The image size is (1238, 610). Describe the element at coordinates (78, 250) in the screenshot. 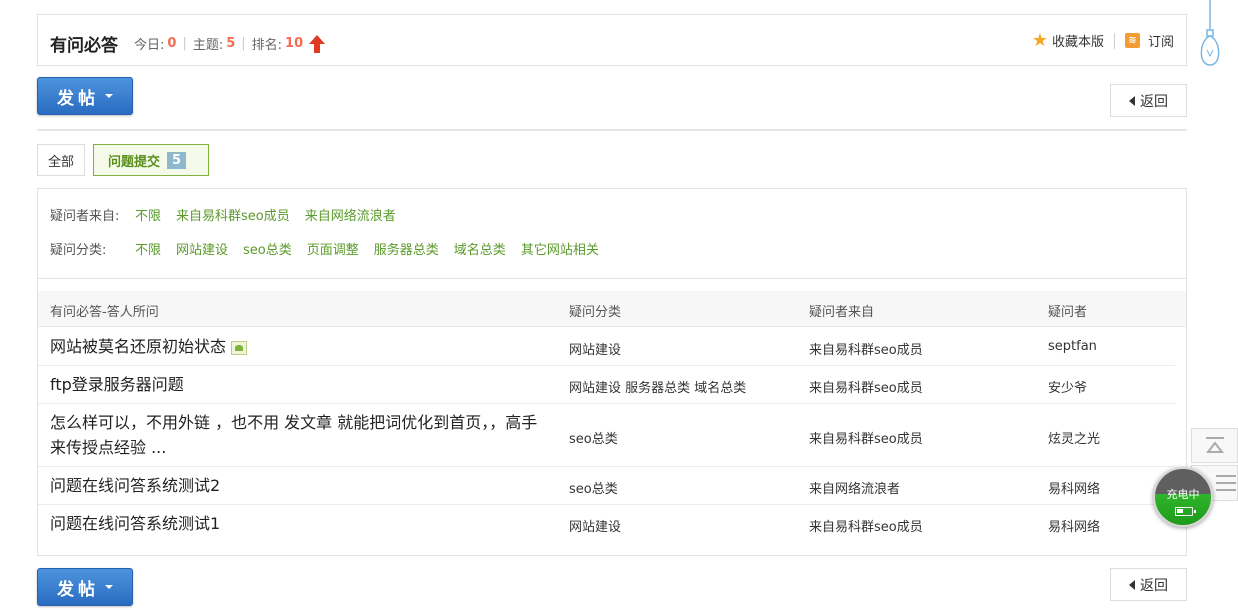

I see `category-filter-label: 疑问分类:` at that location.